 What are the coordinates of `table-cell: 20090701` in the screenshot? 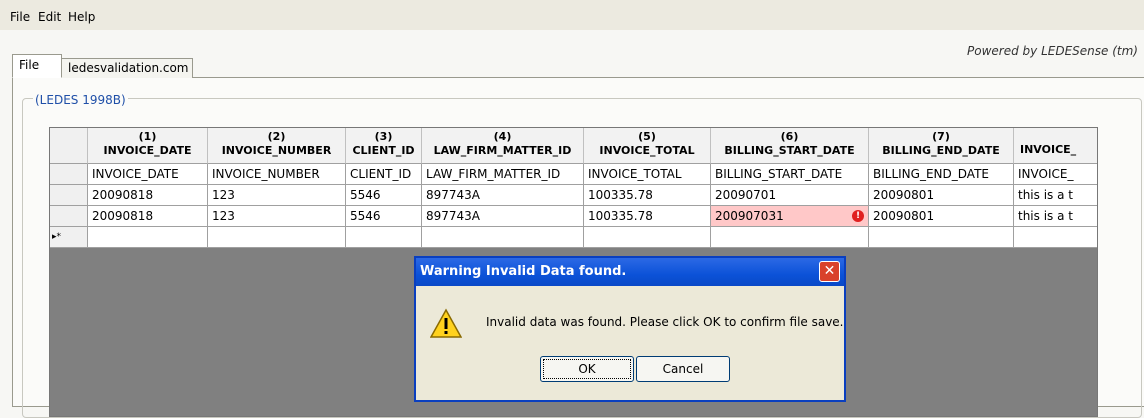 It's located at (790, 195).